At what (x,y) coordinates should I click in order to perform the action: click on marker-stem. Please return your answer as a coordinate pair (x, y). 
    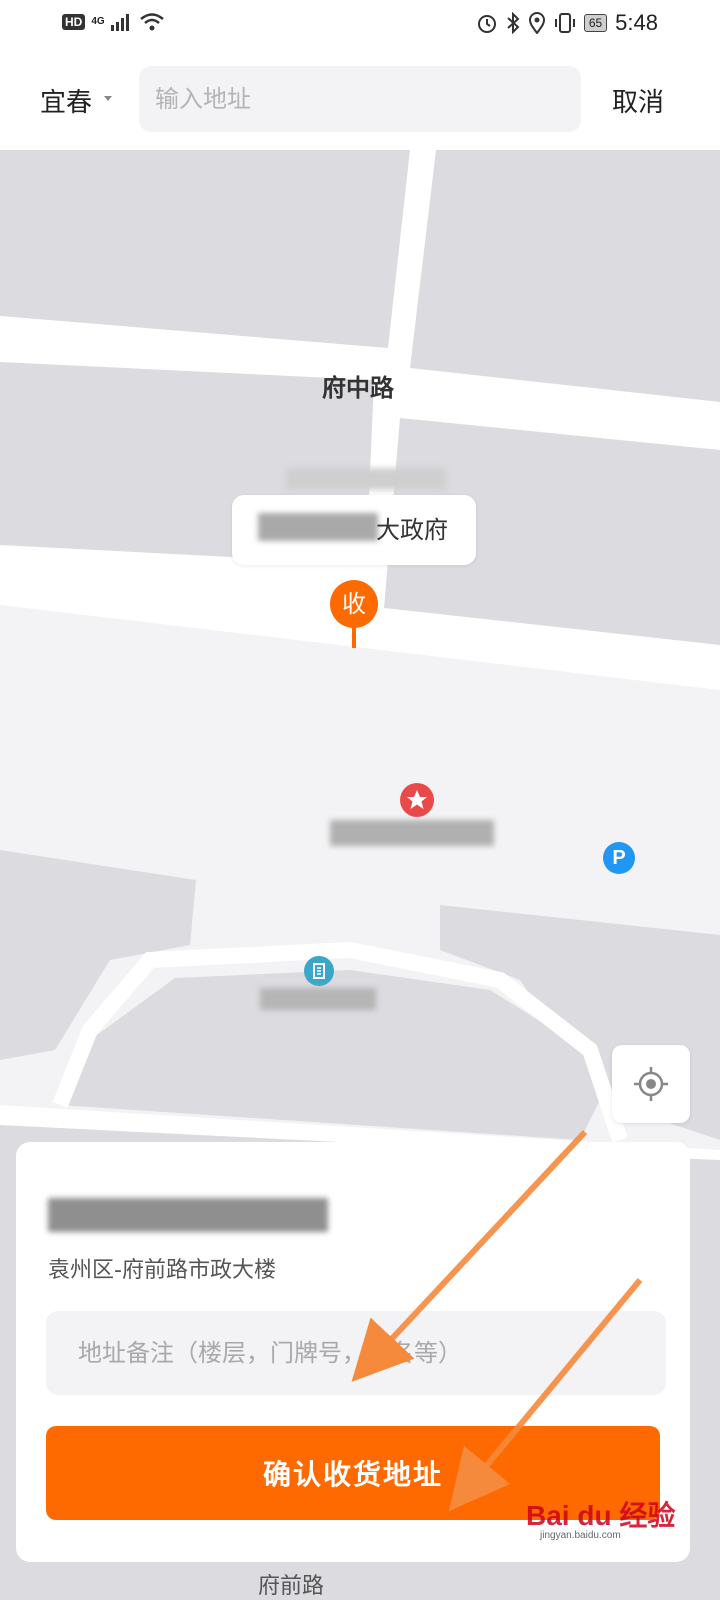
    Looking at the image, I should click on (354, 637).